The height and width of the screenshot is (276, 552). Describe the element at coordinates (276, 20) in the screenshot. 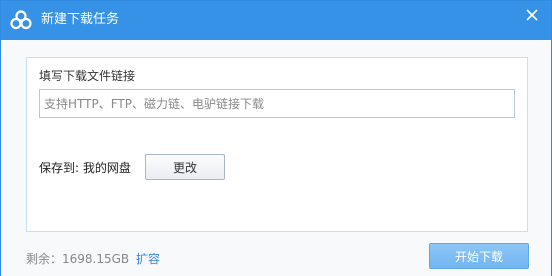

I see `title-bar: 新建下载任务` at that location.